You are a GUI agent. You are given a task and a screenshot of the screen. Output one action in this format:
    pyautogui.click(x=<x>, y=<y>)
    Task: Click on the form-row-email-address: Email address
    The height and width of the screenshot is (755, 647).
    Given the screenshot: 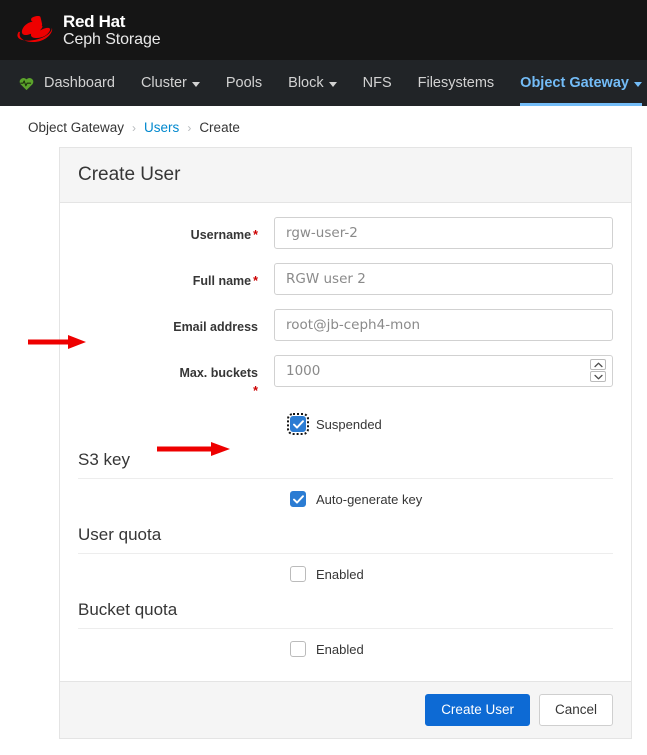 What is the action you would take?
    pyautogui.click(x=345, y=325)
    